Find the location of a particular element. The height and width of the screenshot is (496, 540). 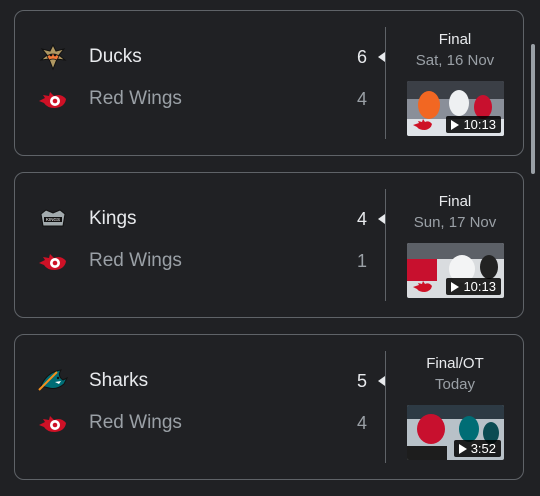

team-score: 1 is located at coordinates (361, 260).